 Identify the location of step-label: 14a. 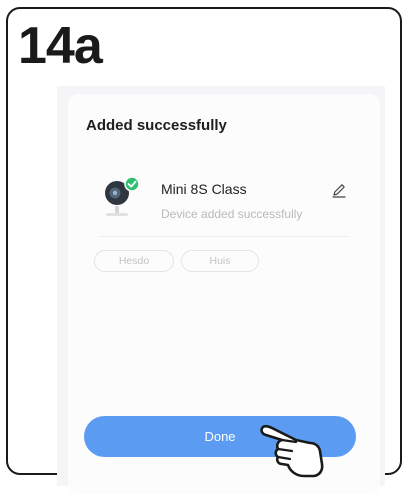
(60, 46).